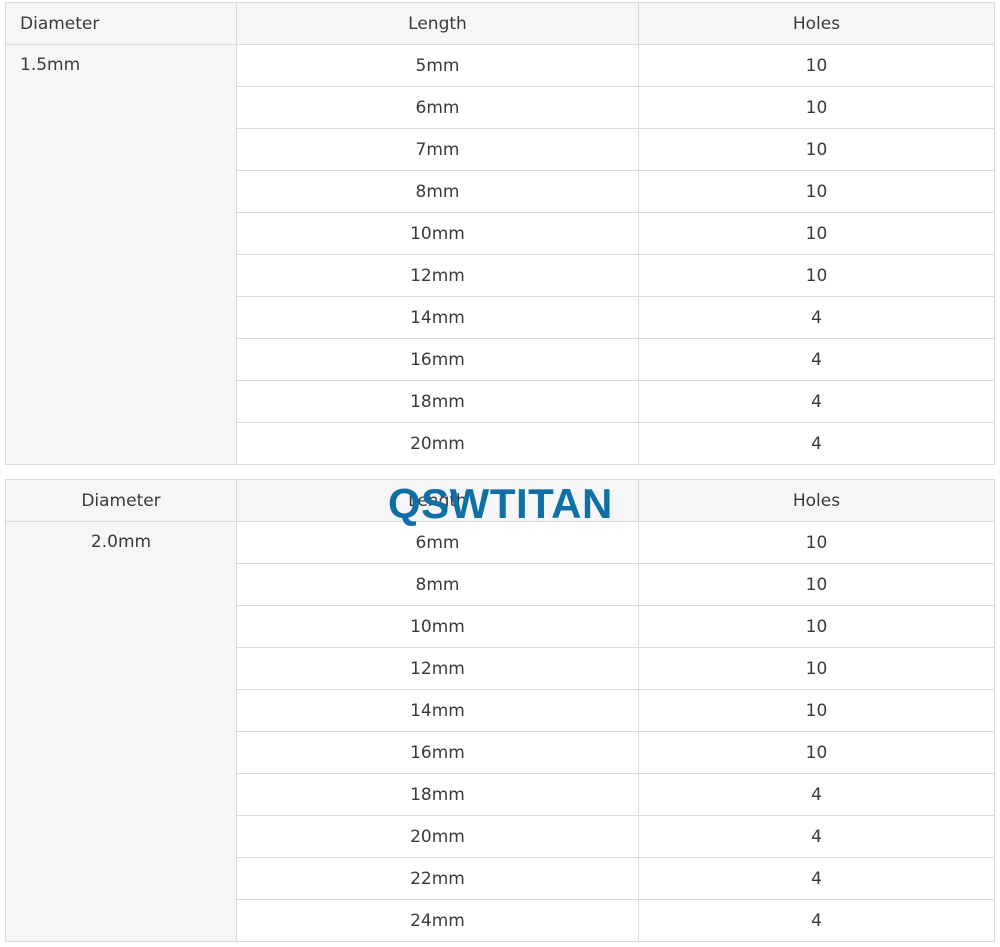 The width and height of the screenshot is (1000, 947). What do you see at coordinates (121, 254) in the screenshot?
I see `diameter-cell: 1.5mm` at bounding box center [121, 254].